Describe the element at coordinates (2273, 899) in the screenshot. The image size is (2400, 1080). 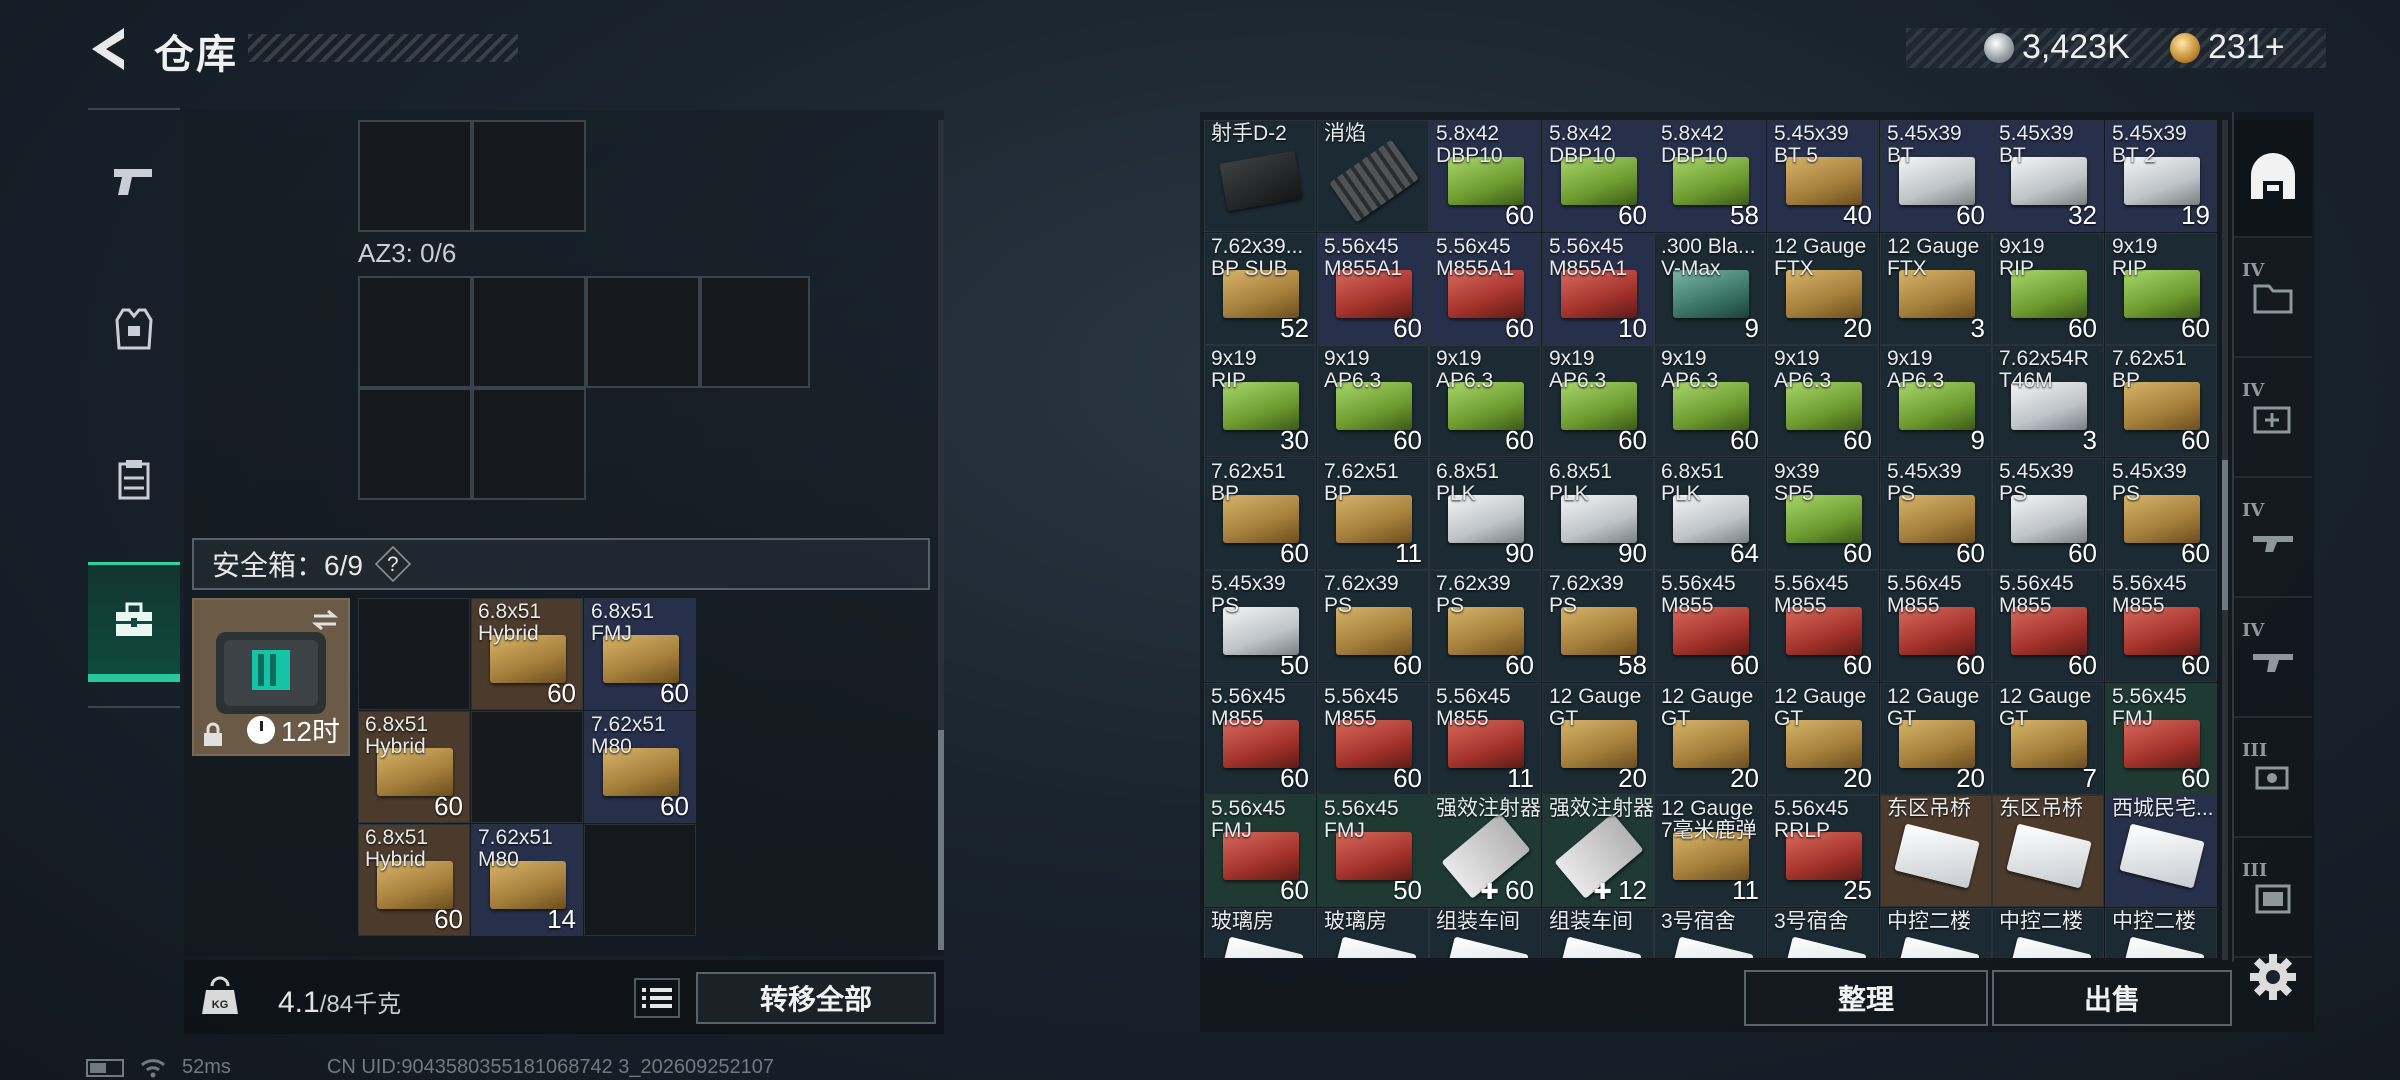
I see `storage-tab-6: III` at that location.